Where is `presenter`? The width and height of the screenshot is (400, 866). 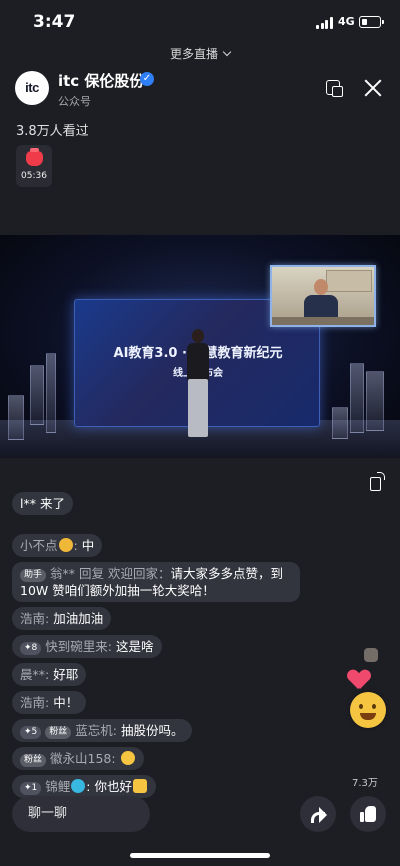
presenter is located at coordinates (198, 388).